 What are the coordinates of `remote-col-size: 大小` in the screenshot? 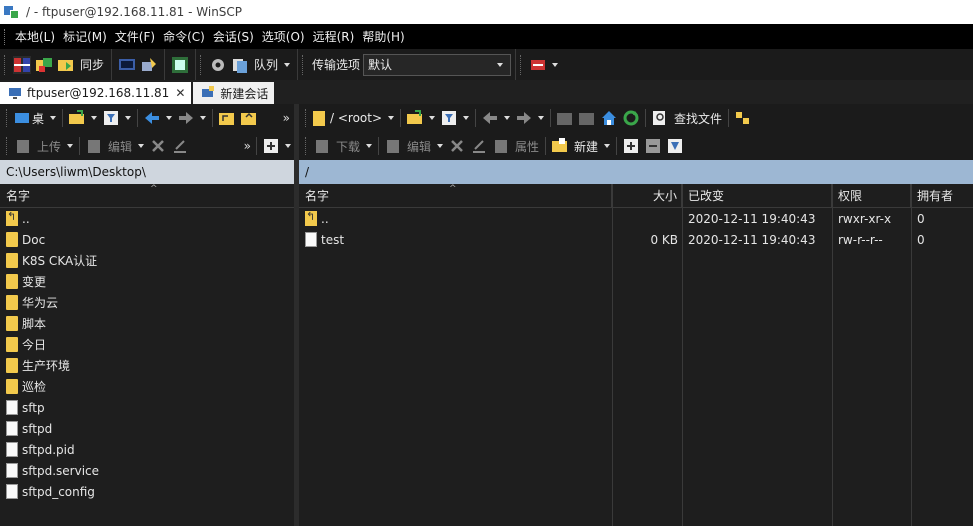 It's located at (647, 195).